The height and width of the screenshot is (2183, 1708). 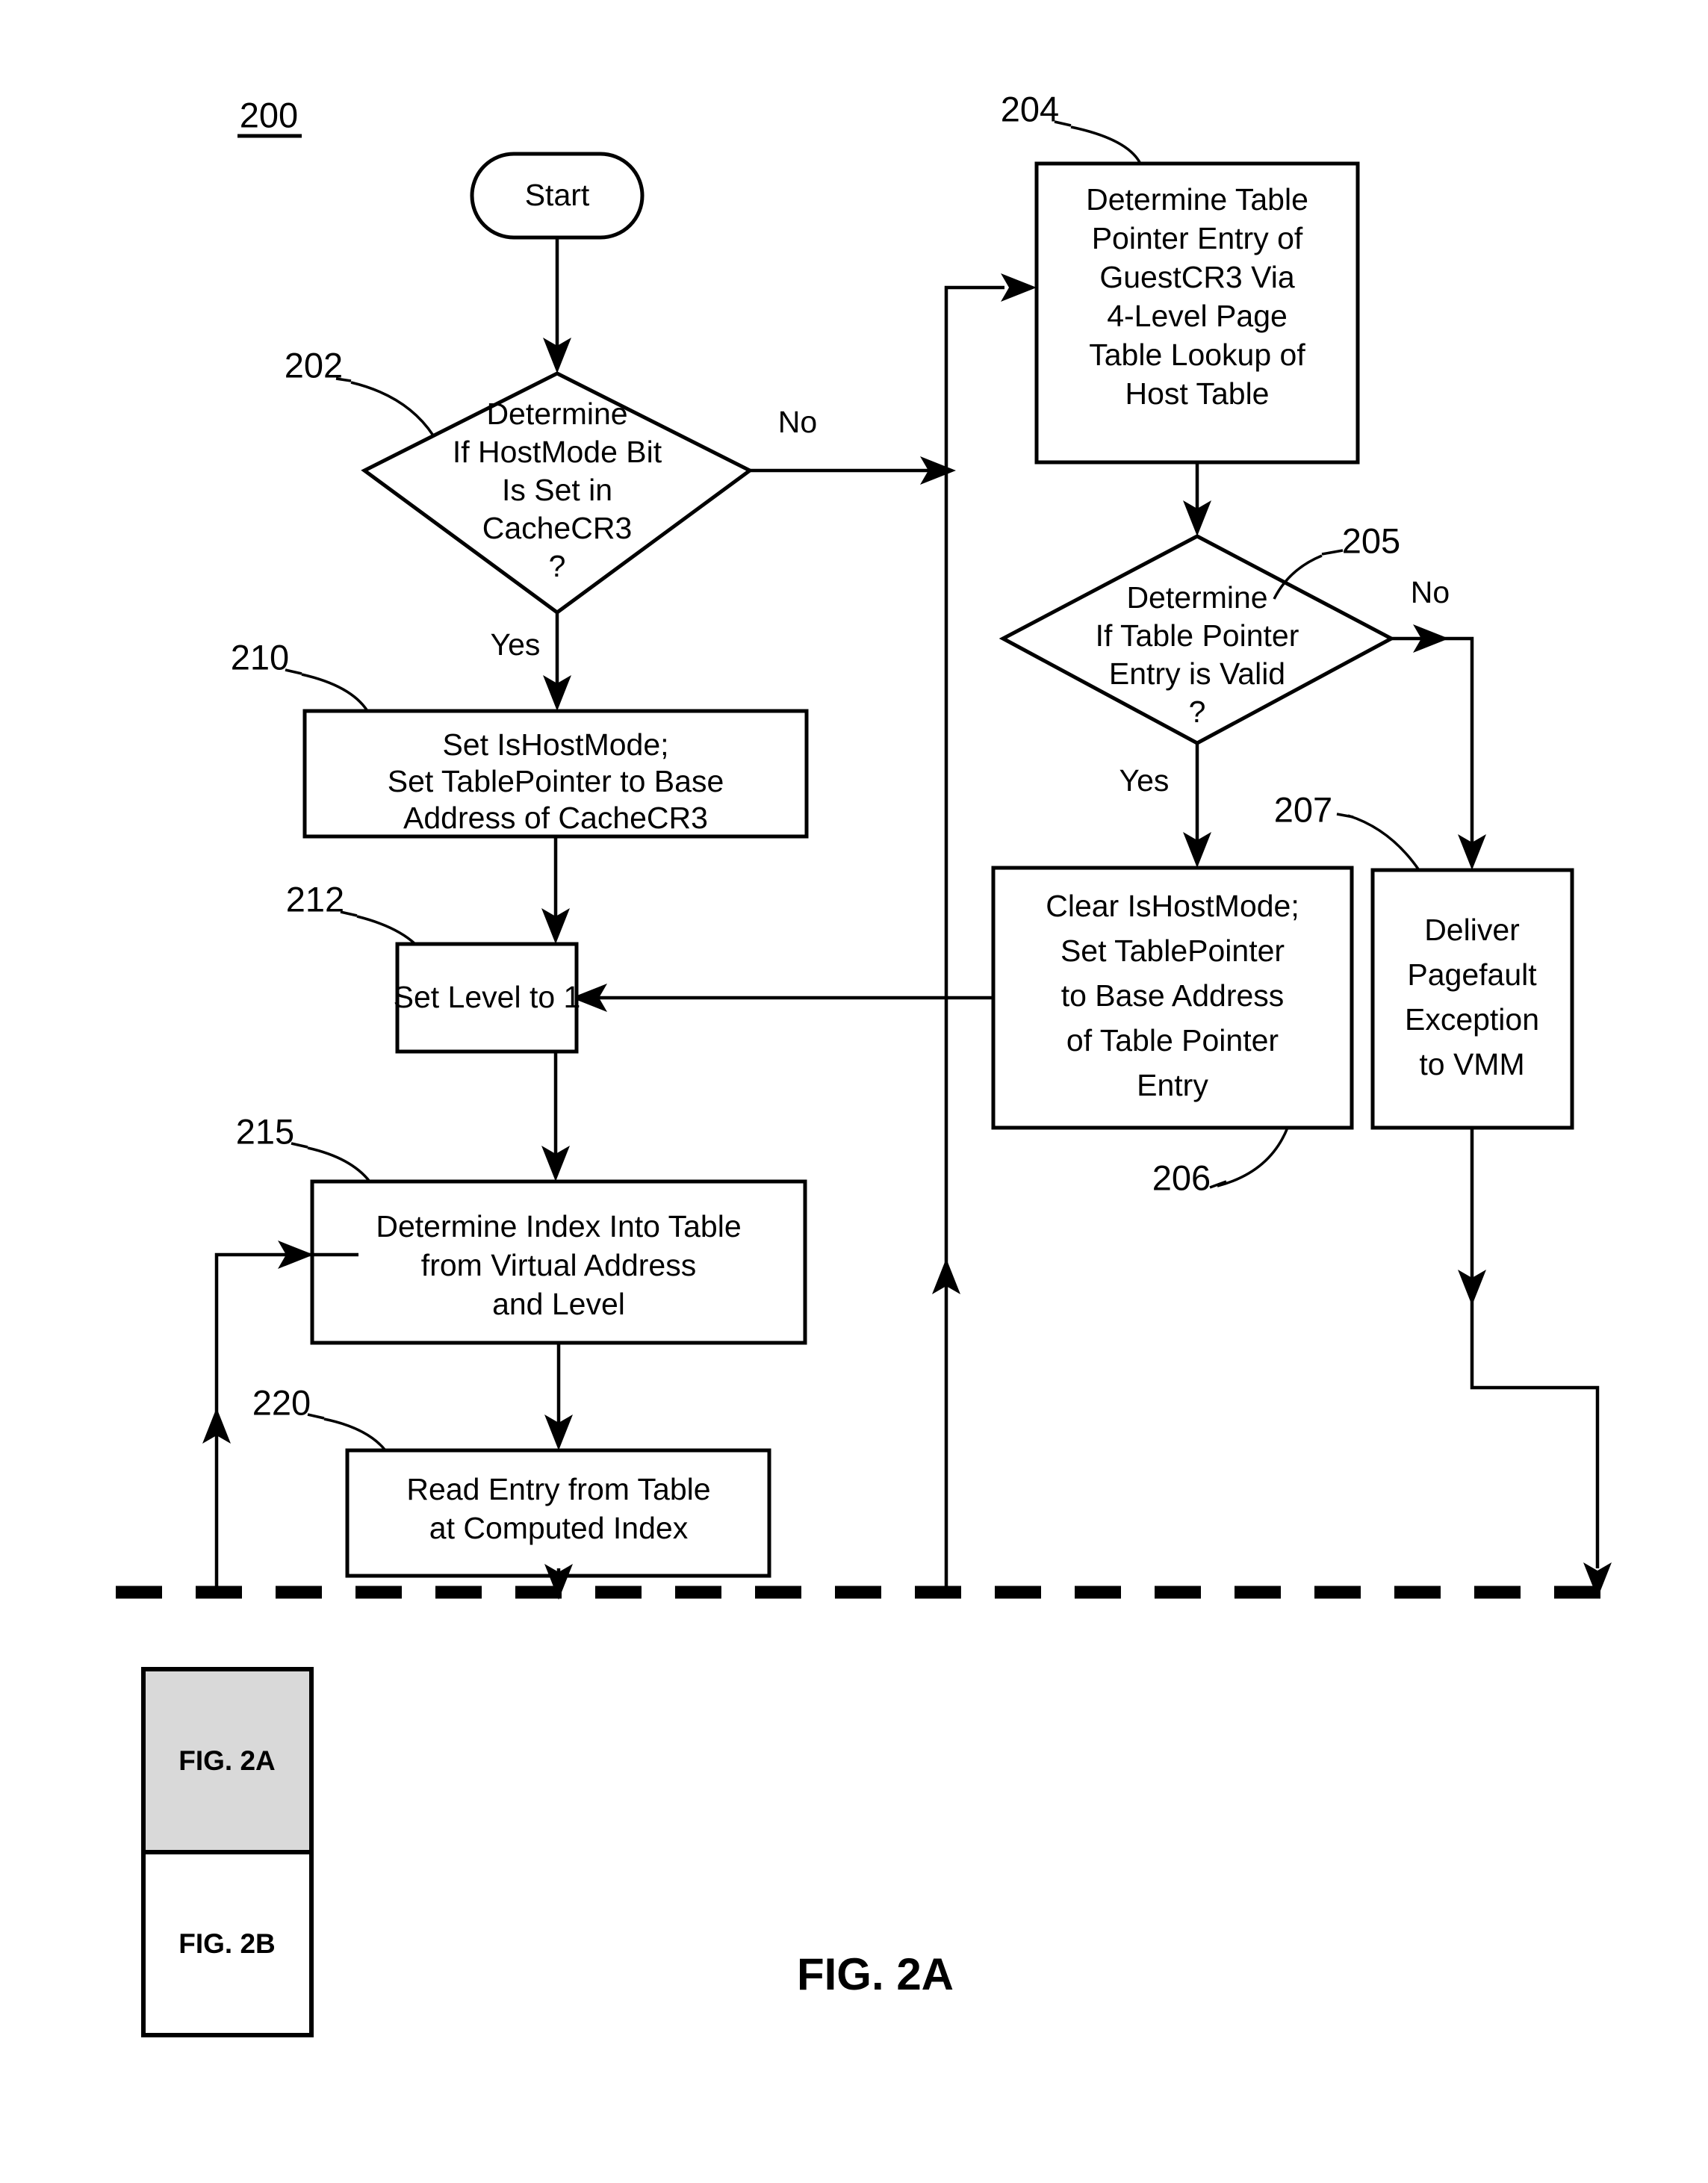 I want to click on process-206-line-4: of Table Pointer, so click(x=1172, y=1040).